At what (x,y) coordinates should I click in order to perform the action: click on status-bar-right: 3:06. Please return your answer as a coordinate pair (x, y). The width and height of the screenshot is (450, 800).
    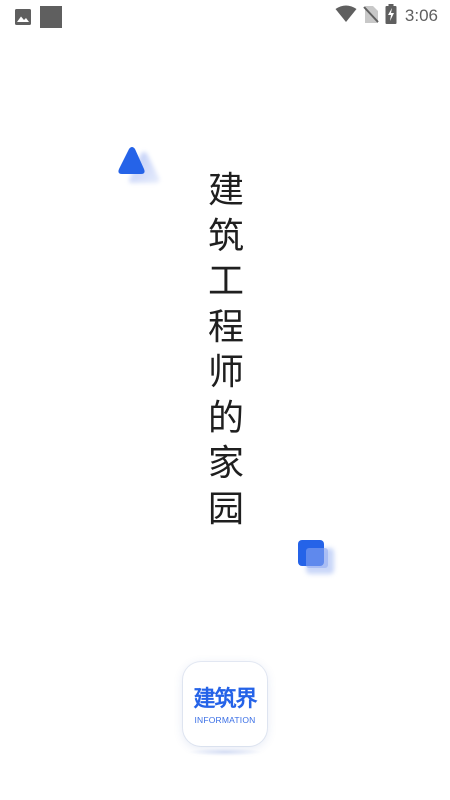
    Looking at the image, I should click on (386, 16).